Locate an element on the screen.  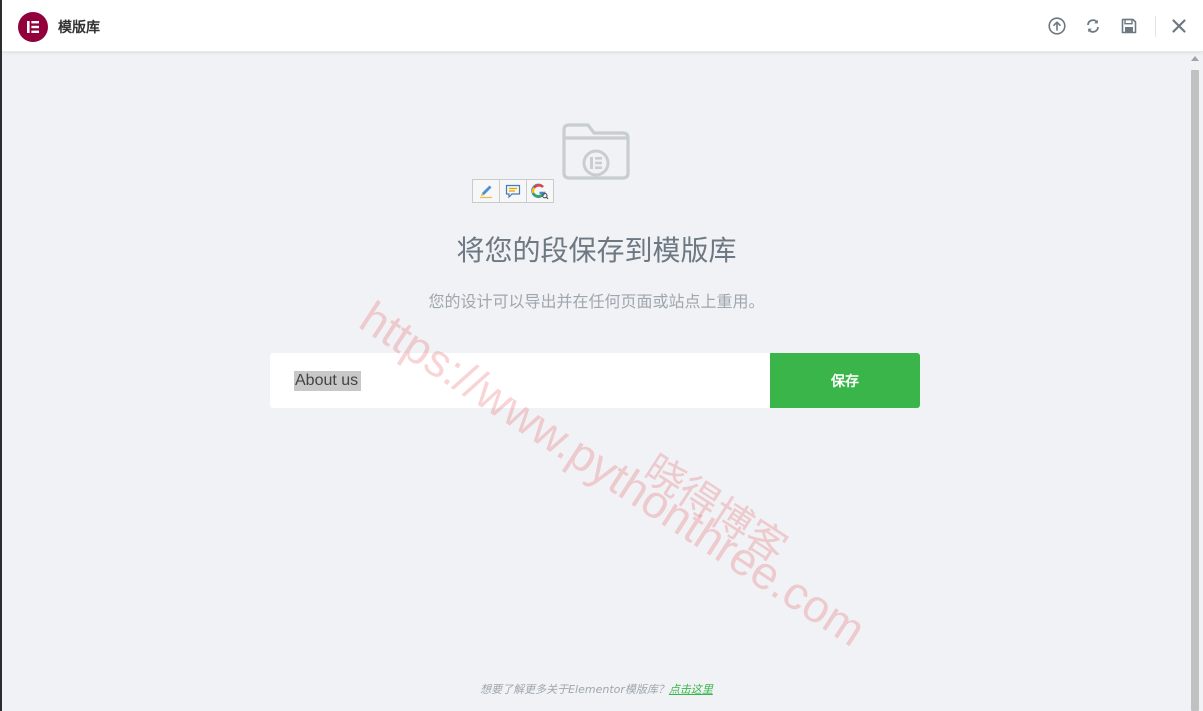
comment-icon is located at coordinates (513, 191).